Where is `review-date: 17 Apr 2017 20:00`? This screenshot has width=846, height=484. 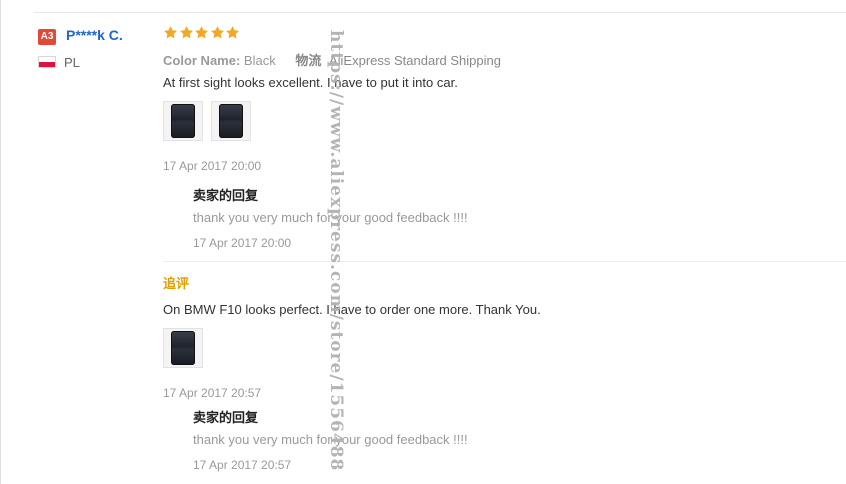 review-date: 17 Apr 2017 20:00 is located at coordinates (212, 166).